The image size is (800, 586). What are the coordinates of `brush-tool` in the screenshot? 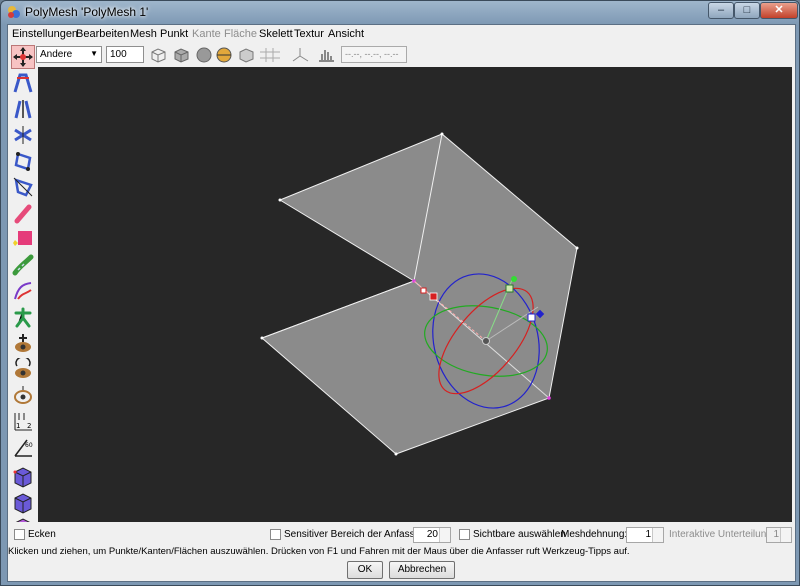 It's located at (23, 213).